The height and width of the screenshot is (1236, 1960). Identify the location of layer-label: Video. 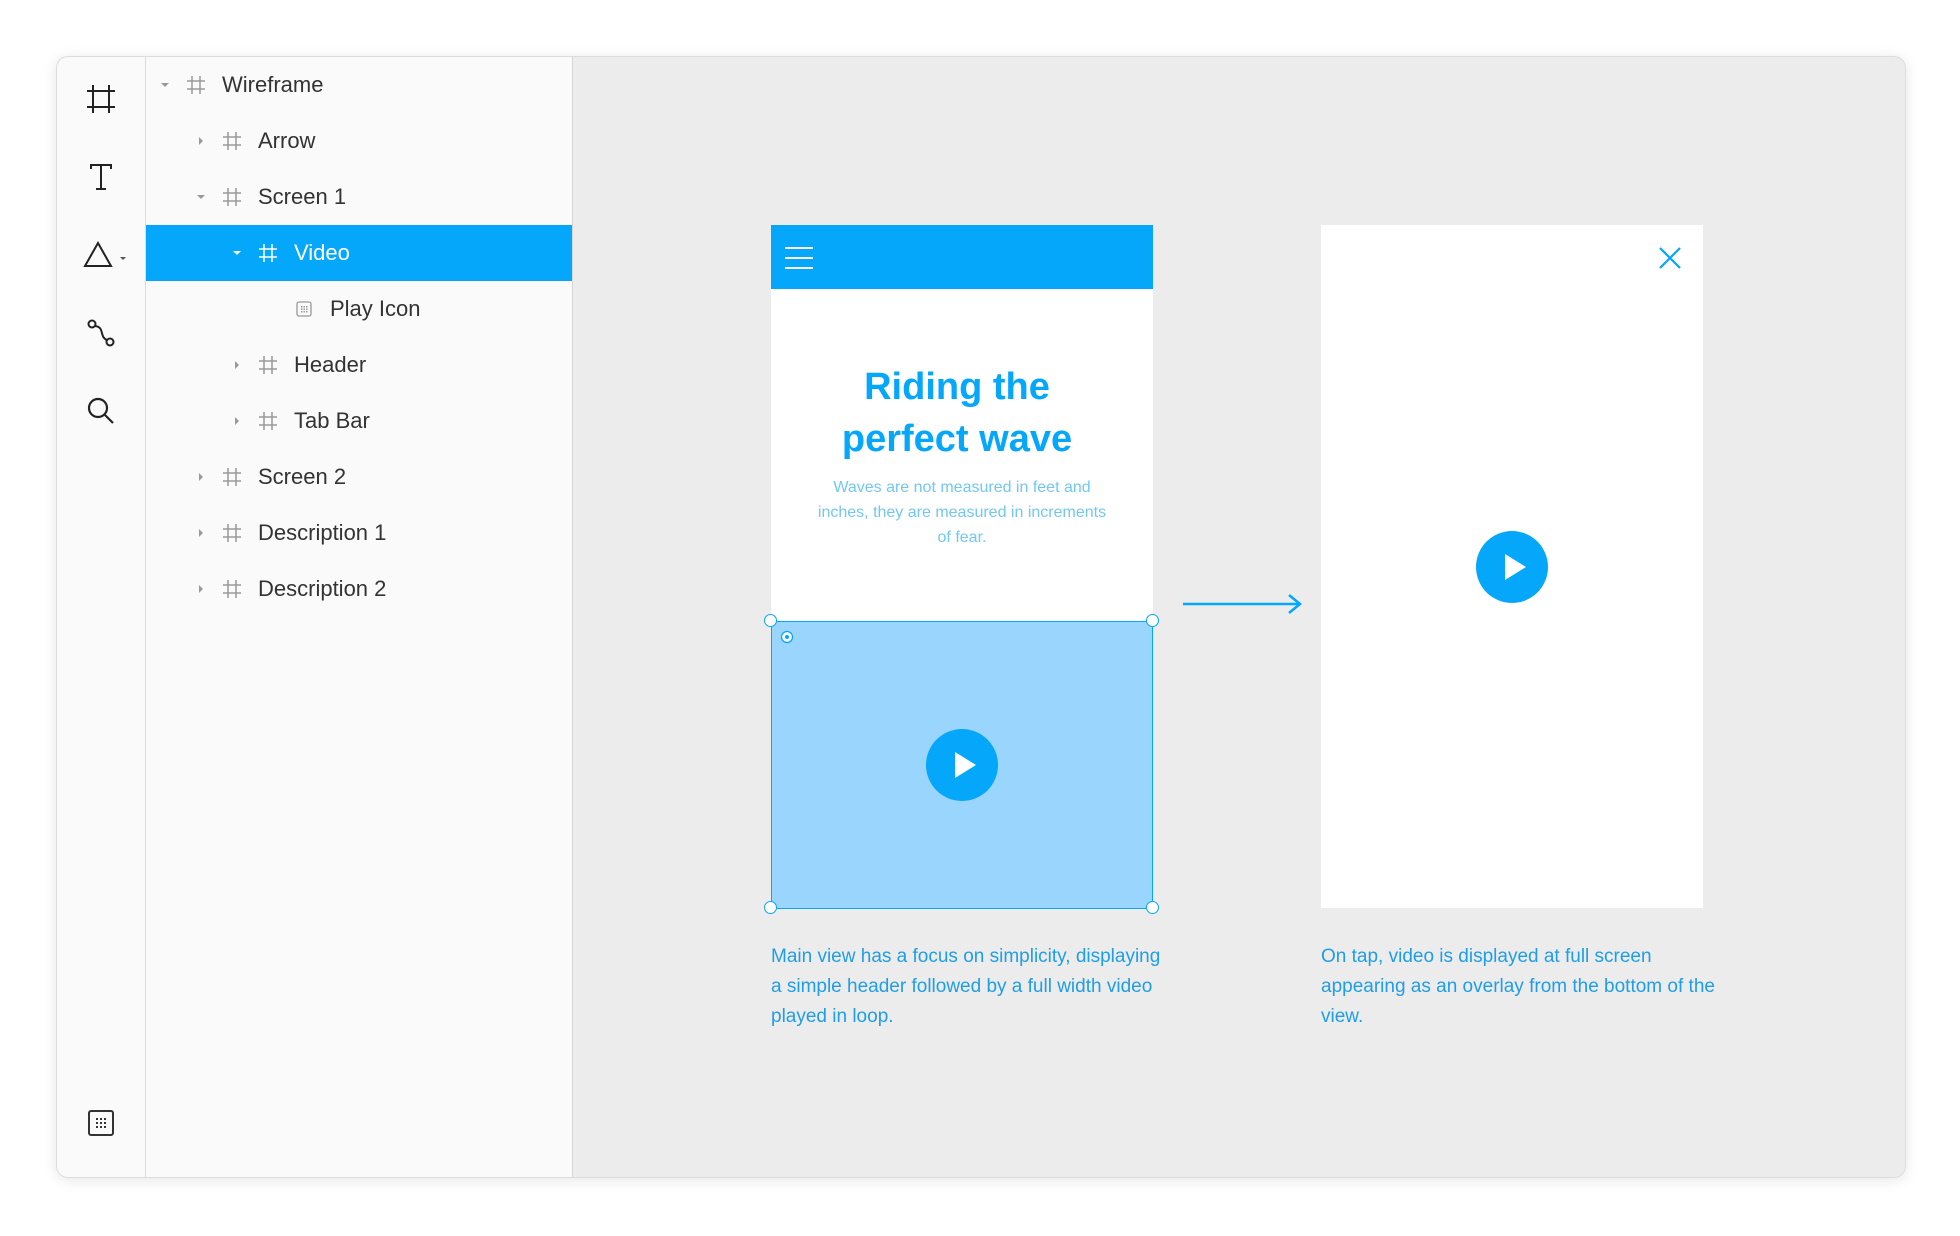
(322, 252).